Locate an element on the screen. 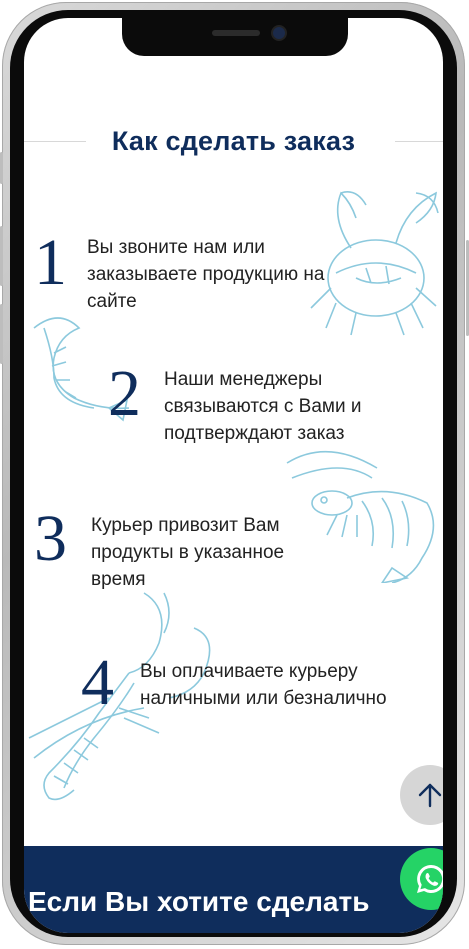 Image resolution: width=469 pixels, height=949 pixels. step-4-line-1: Вы оплачиваете курьеру is located at coordinates (249, 671).